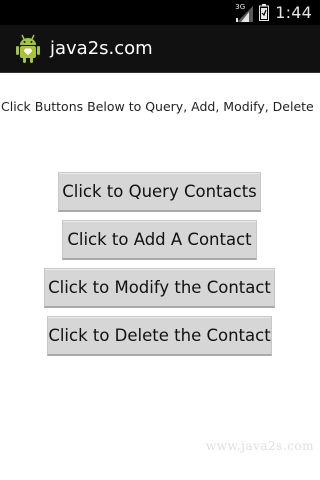 This screenshot has height=480, width=320. What do you see at coordinates (273, 12) in the screenshot?
I see `status-icons: 3G 1:44` at bounding box center [273, 12].